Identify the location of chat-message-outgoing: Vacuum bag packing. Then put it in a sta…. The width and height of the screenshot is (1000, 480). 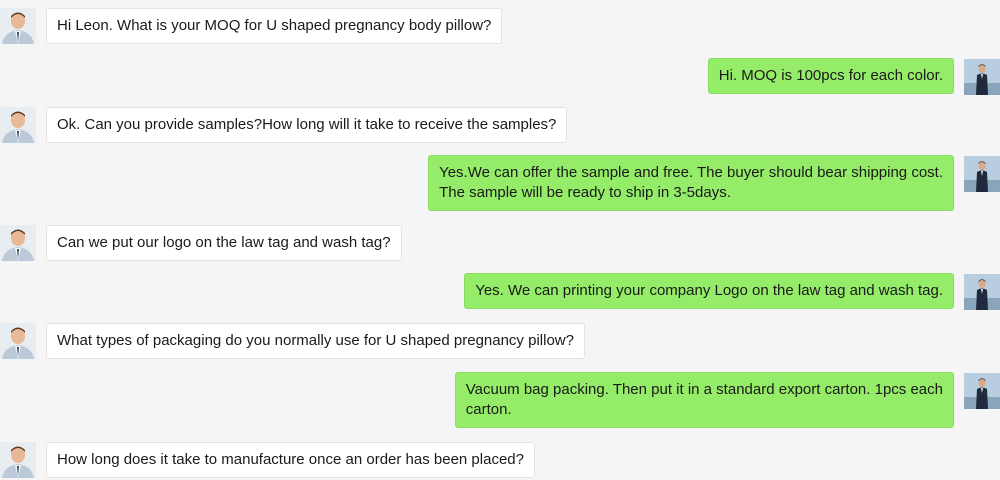
(500, 399).